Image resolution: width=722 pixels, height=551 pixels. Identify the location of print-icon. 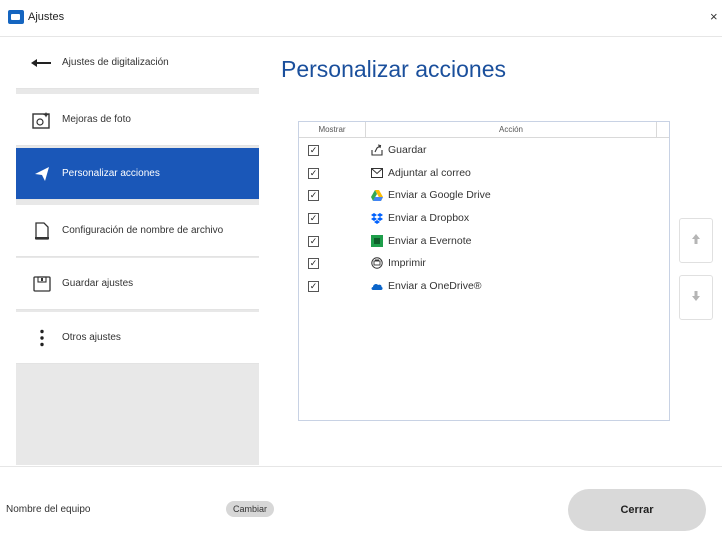
(377, 263).